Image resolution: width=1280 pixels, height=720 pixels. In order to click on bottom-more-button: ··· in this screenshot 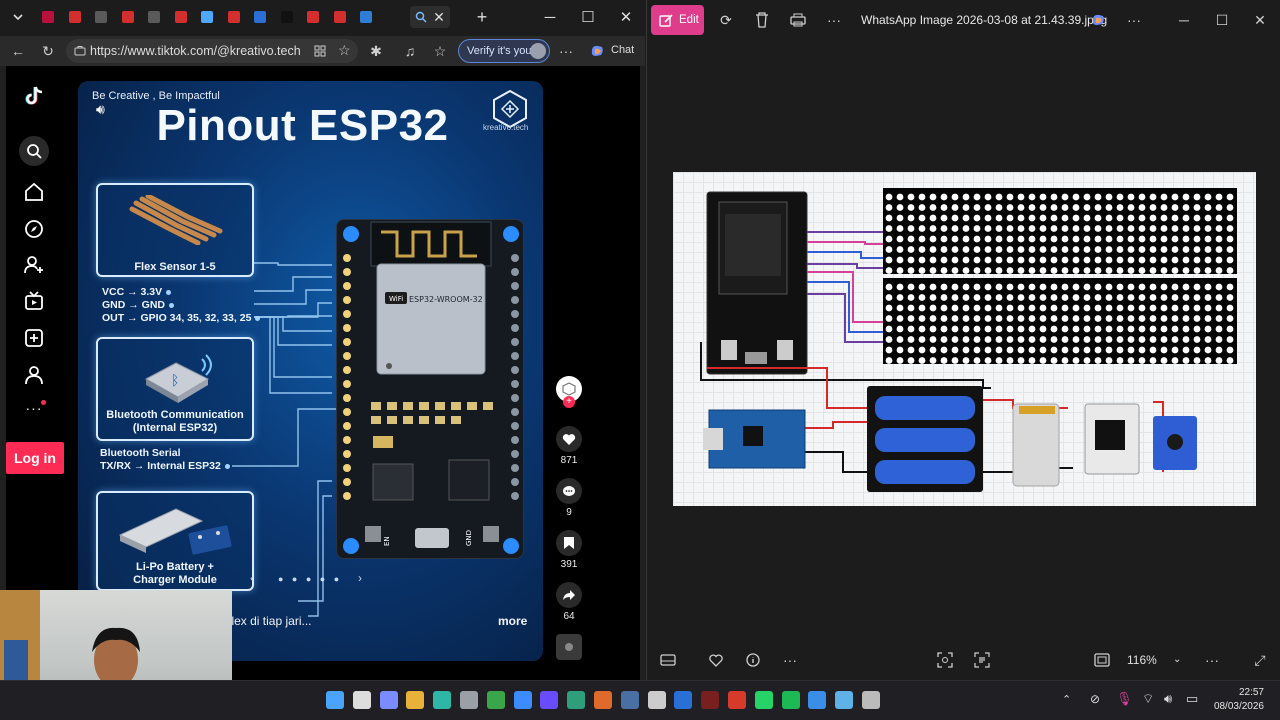, I will do `click(790, 660)`.